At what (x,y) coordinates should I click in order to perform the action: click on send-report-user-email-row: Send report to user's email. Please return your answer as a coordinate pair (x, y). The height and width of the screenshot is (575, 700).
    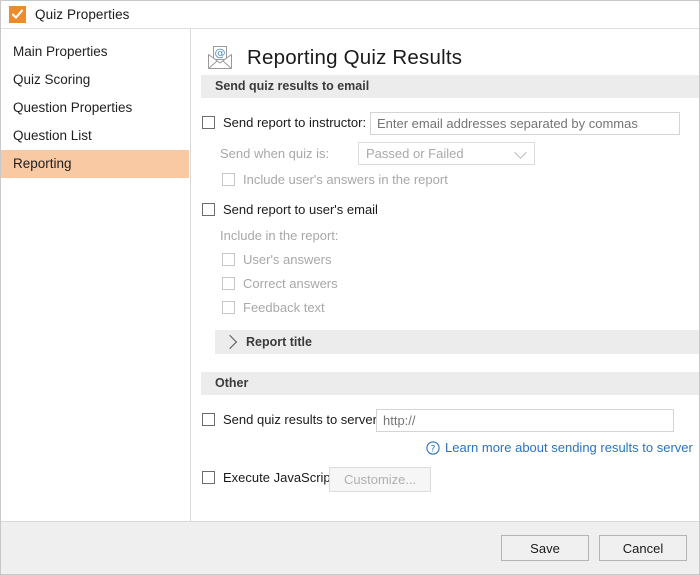
    Looking at the image, I should click on (290, 209).